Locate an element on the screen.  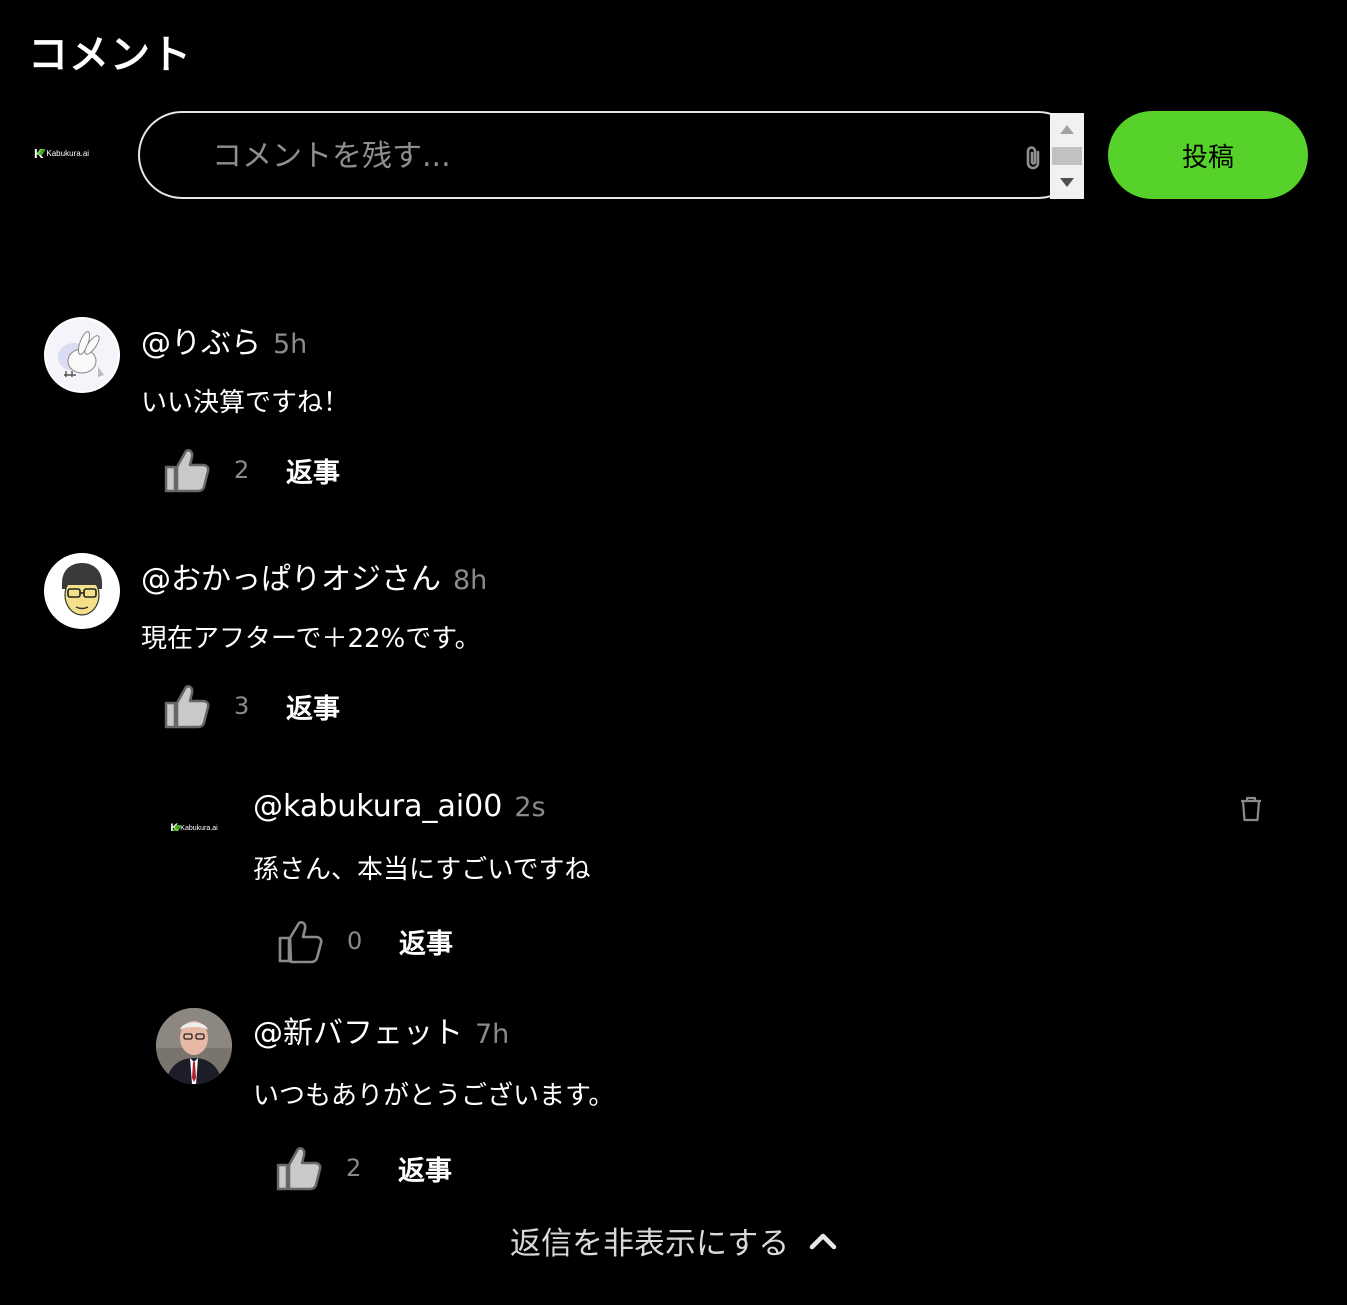
timestamp: 2s is located at coordinates (530, 807).